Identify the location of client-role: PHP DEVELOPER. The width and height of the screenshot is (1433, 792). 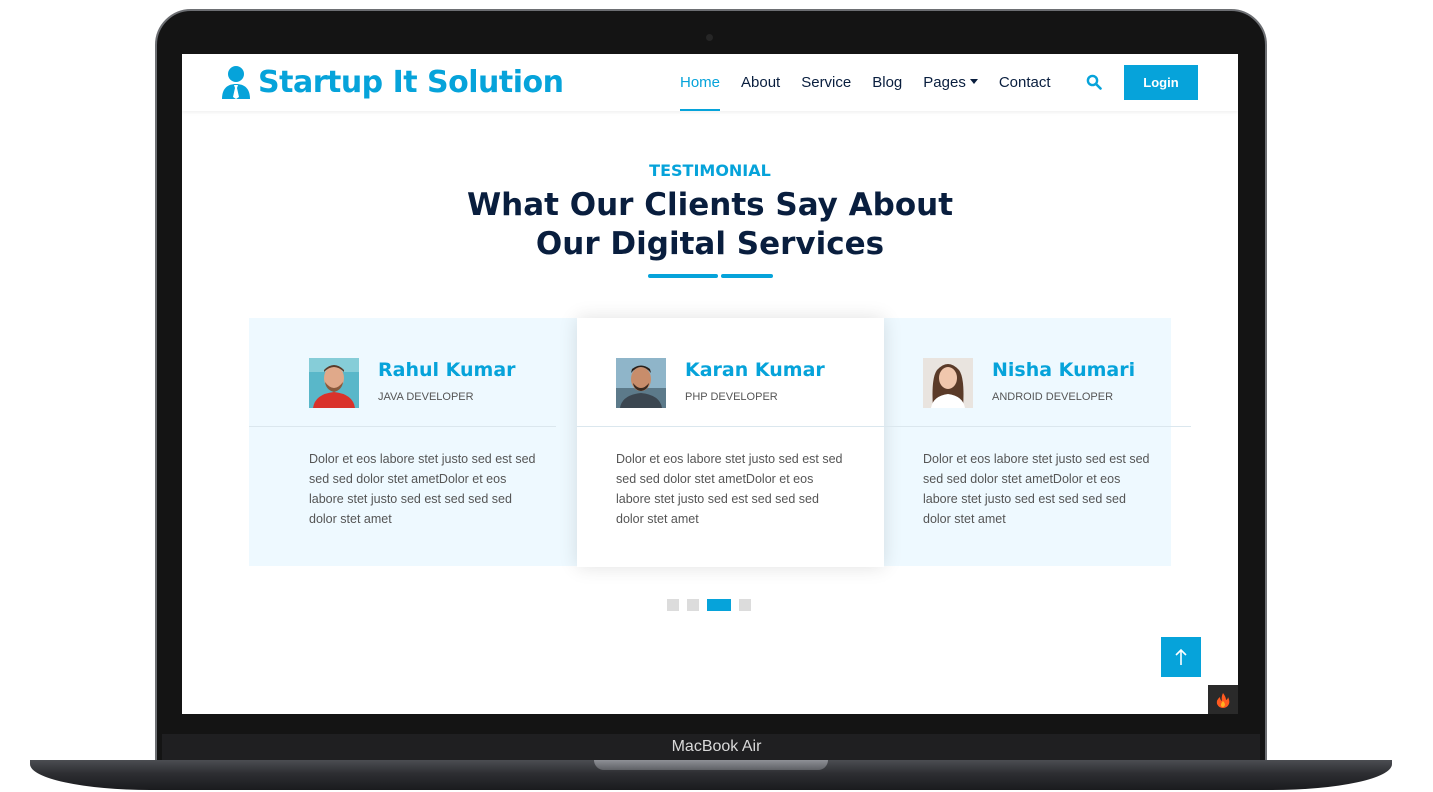
(731, 397).